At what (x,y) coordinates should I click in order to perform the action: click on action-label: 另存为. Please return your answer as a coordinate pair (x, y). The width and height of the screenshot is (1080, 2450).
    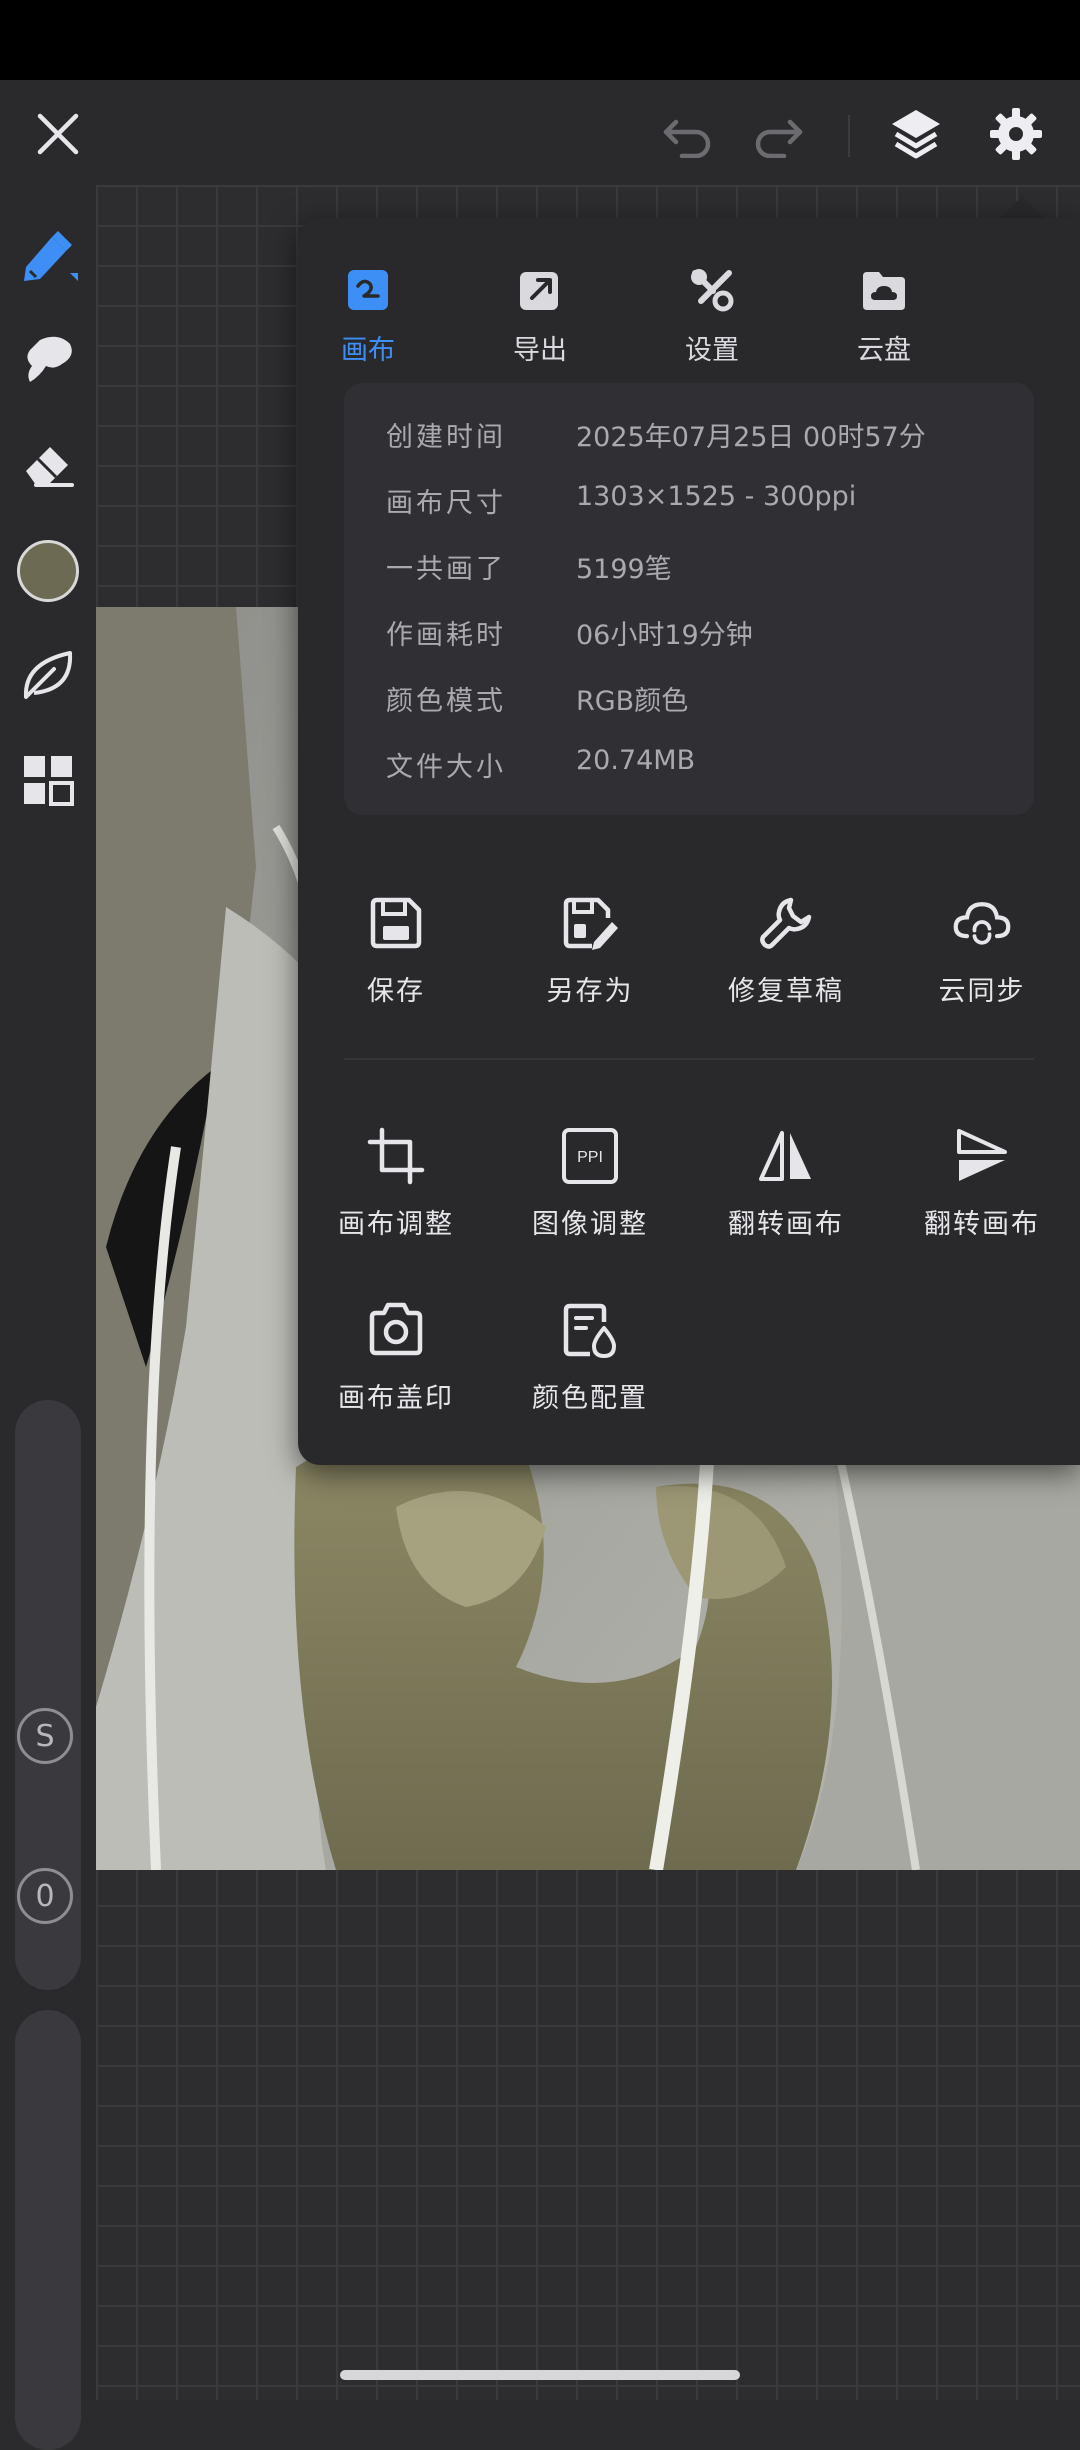
    Looking at the image, I should click on (590, 991).